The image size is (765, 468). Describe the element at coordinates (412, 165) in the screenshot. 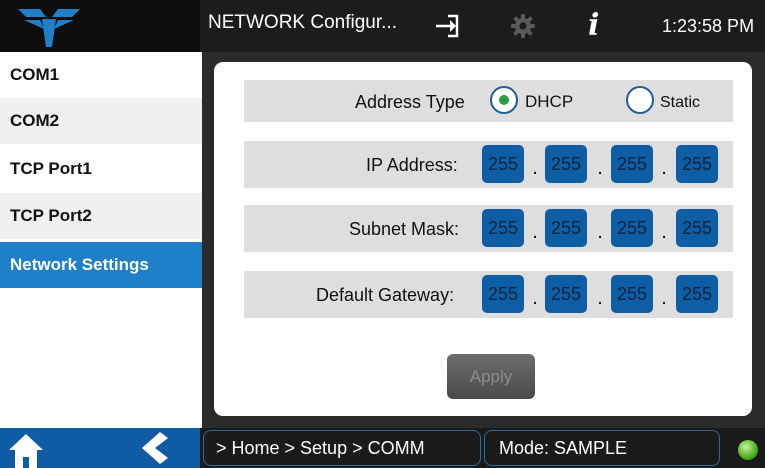

I see `ip-address-label: IP Address:` at that location.